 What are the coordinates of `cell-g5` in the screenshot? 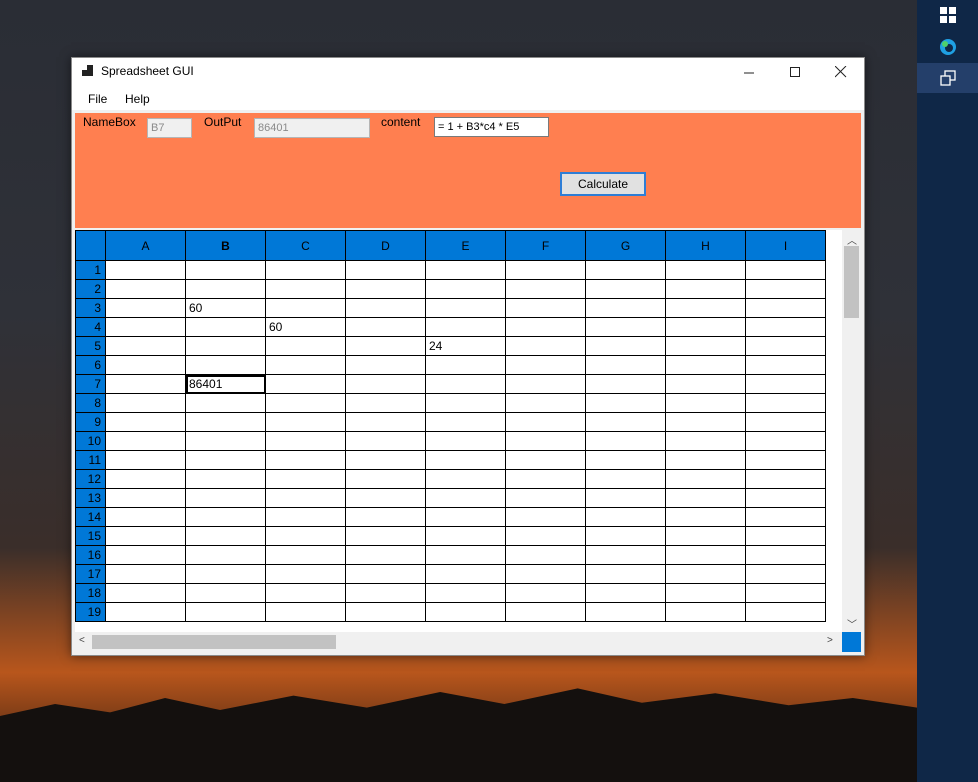 It's located at (625, 346).